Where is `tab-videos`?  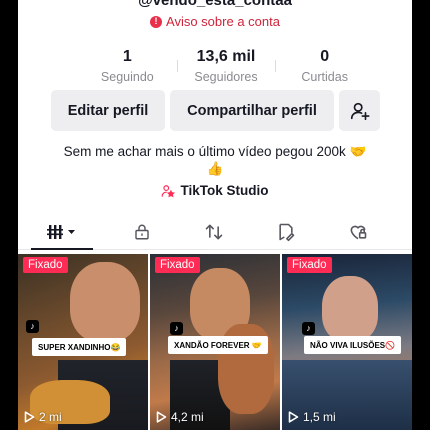 tab-videos is located at coordinates (62, 232).